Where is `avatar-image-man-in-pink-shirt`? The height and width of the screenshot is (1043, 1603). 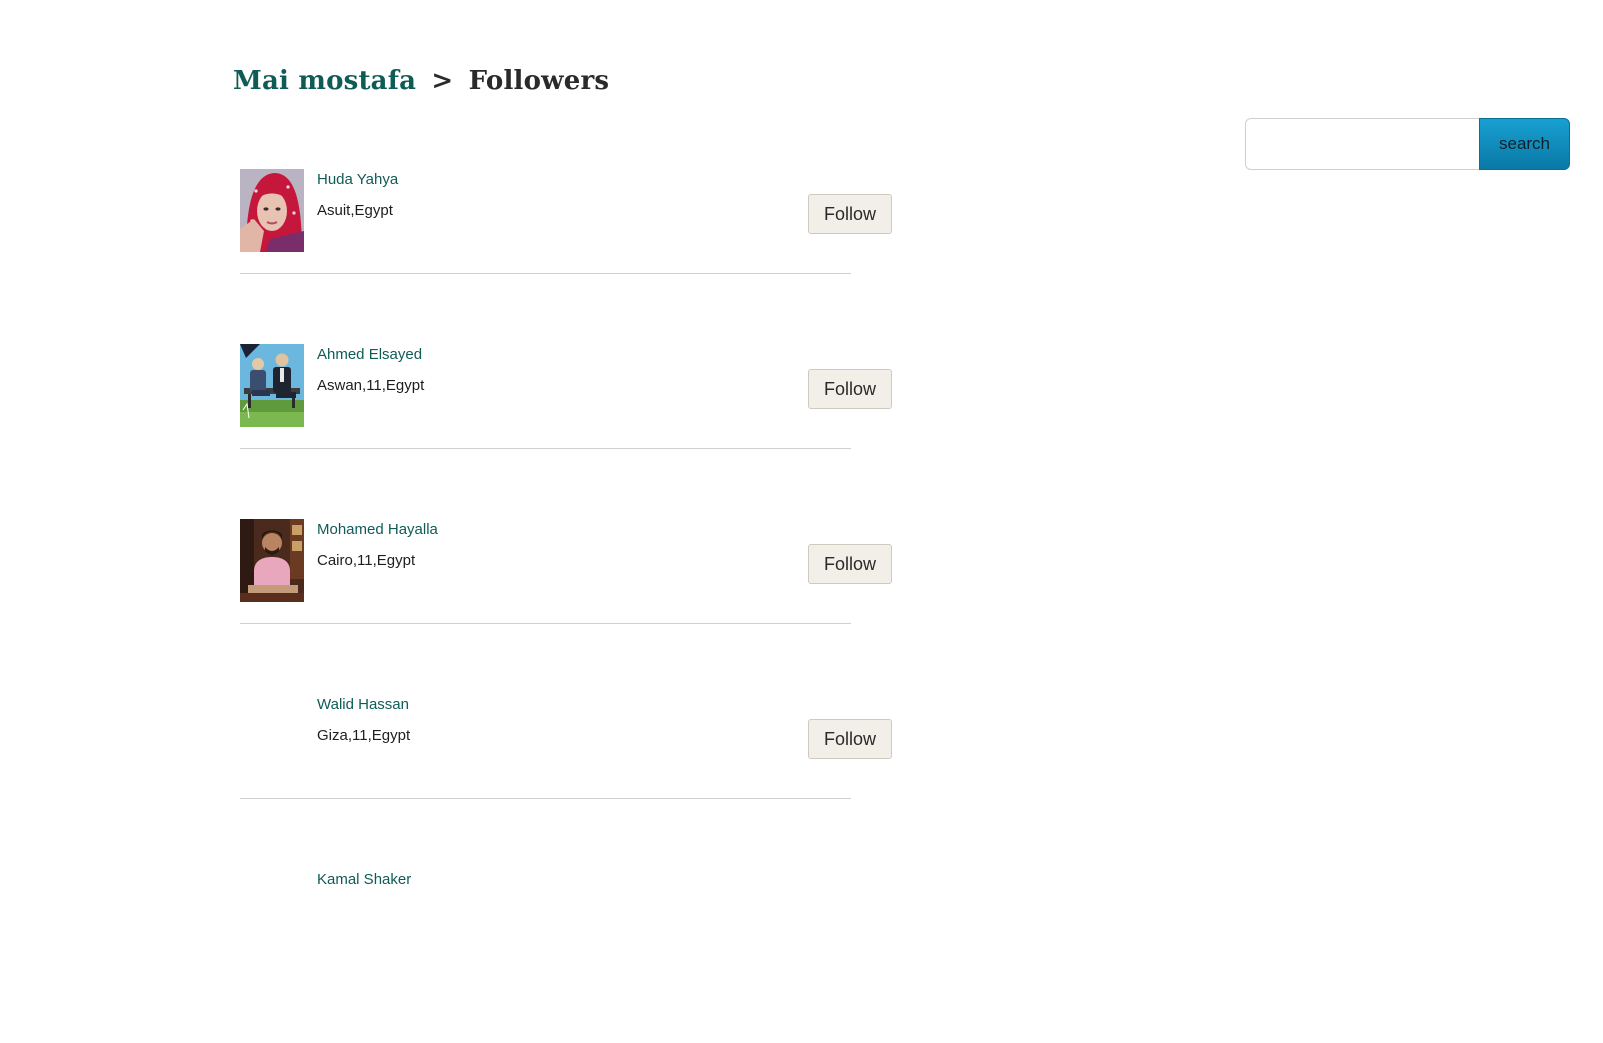
avatar-image-man-in-pink-shirt is located at coordinates (272, 560).